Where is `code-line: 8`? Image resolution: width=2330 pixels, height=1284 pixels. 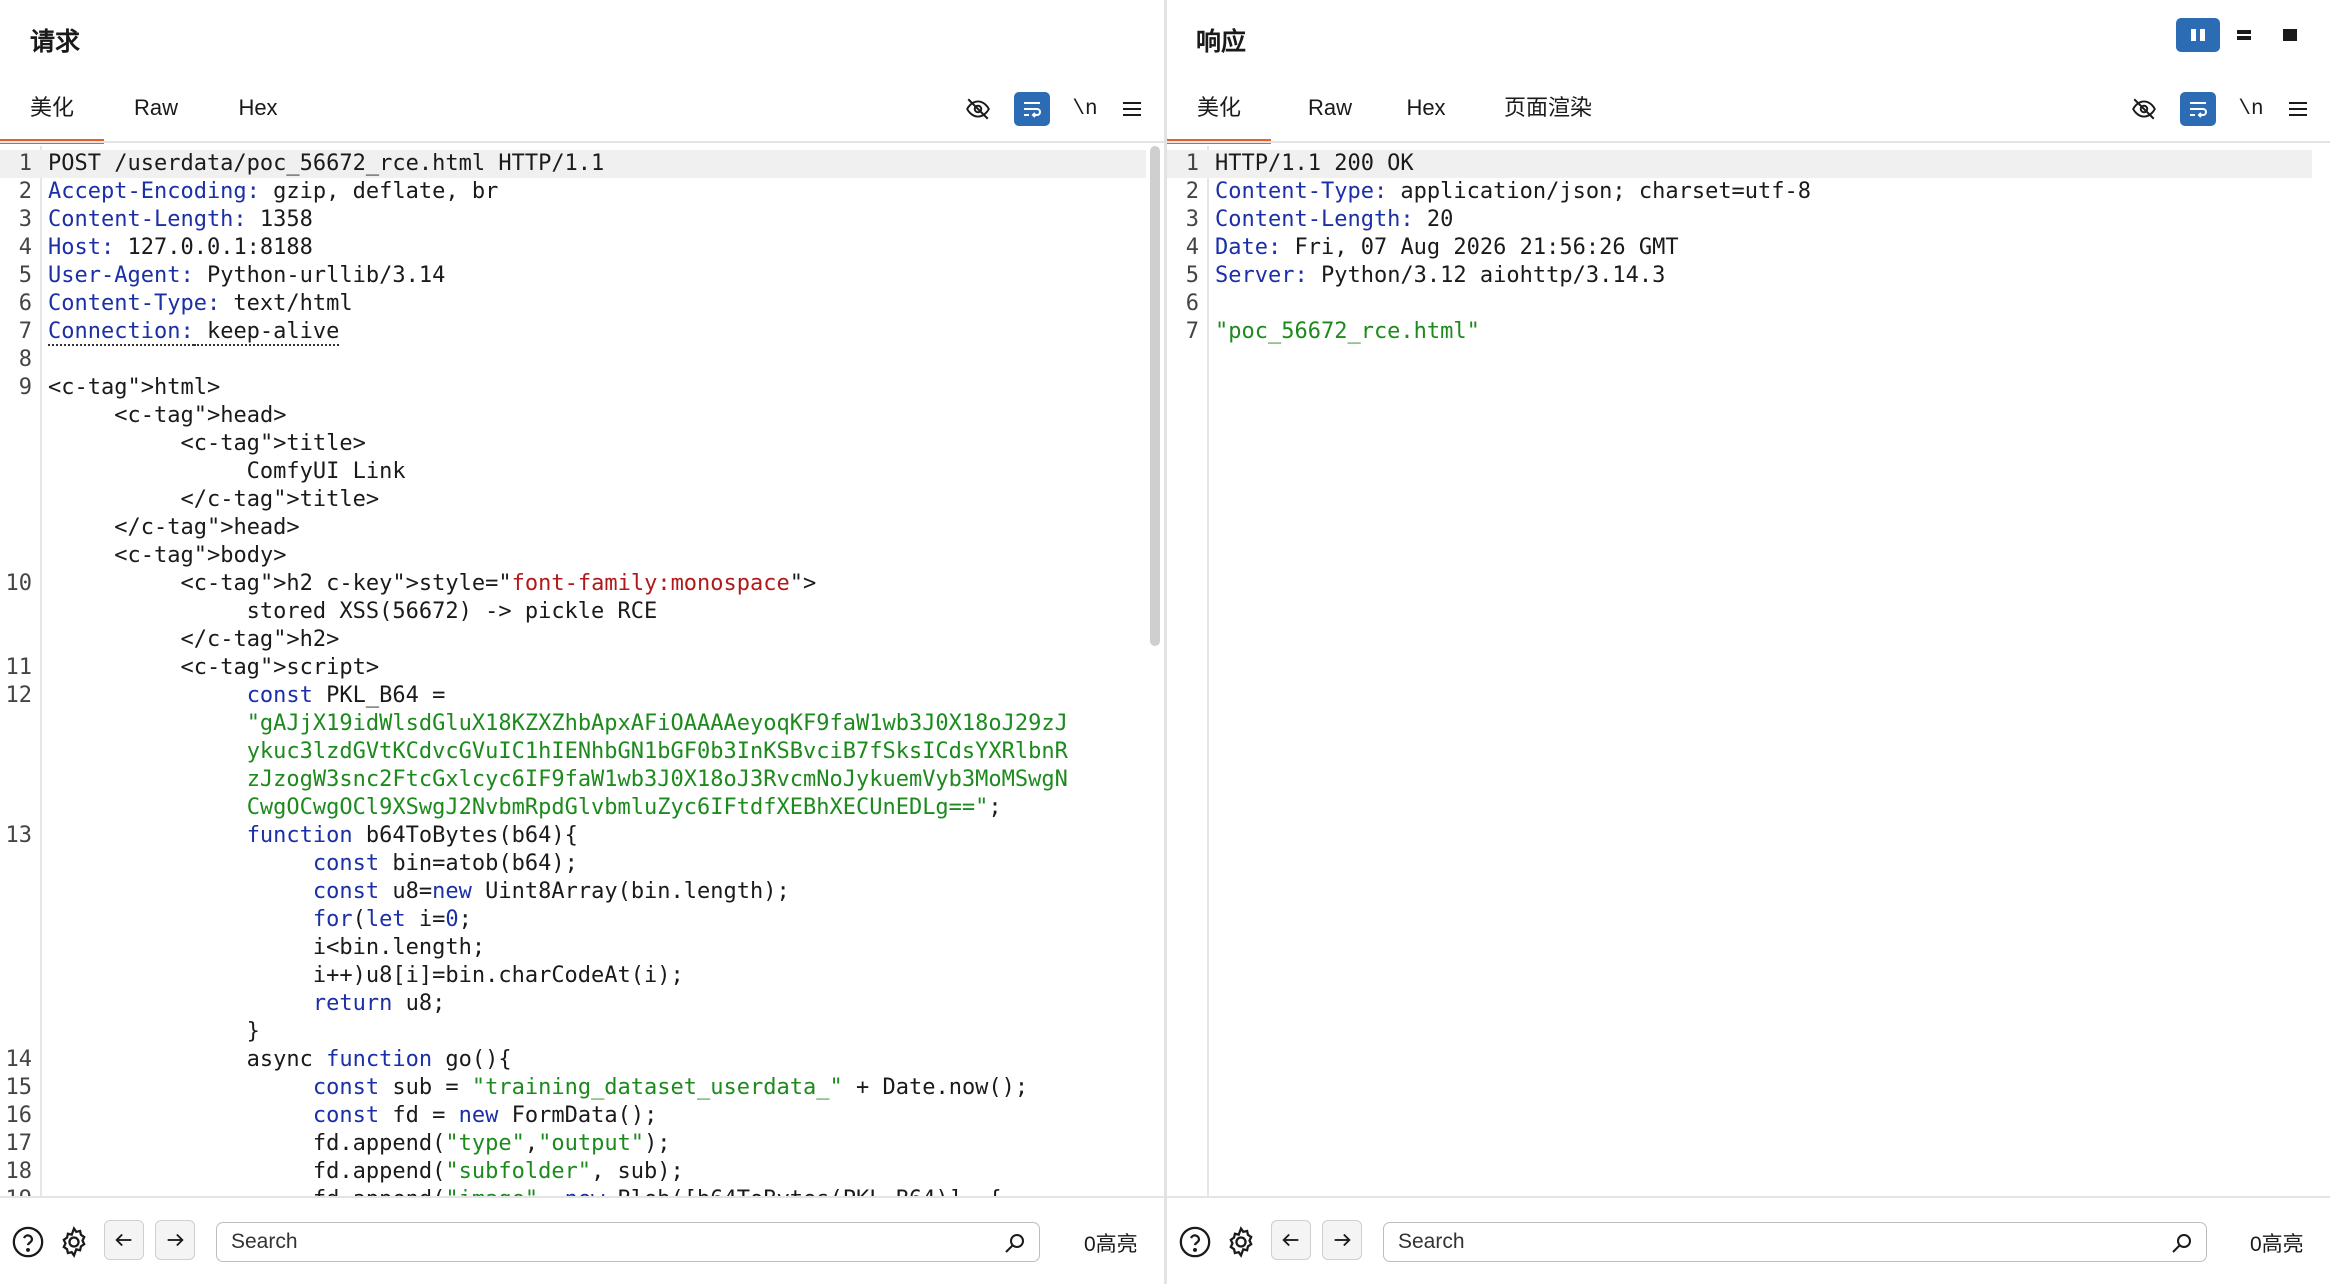 code-line: 8 is located at coordinates (573, 360).